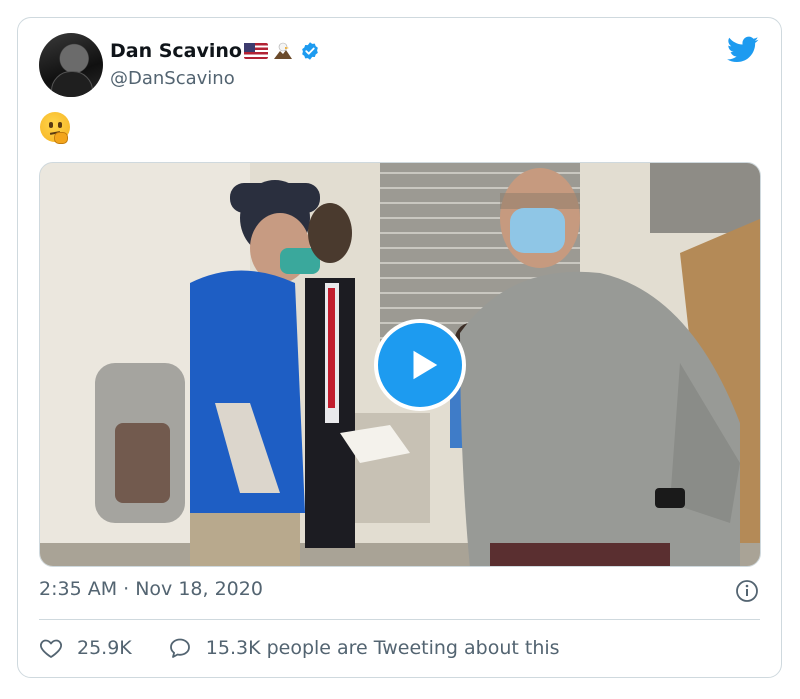 The width and height of the screenshot is (800, 699). I want to click on thinking-face-emoji, so click(55, 128).